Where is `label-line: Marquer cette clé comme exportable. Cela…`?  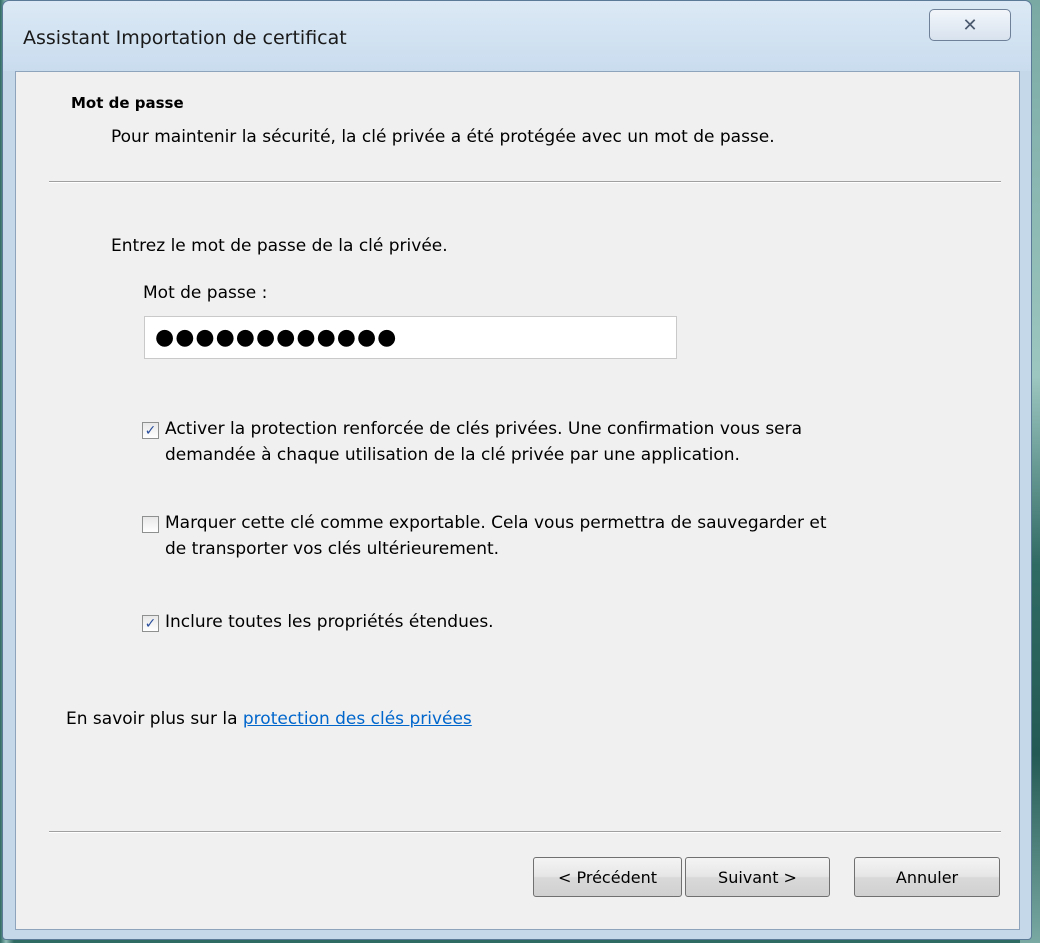
label-line: Marquer cette clé comme exportable. Cela… is located at coordinates (496, 523).